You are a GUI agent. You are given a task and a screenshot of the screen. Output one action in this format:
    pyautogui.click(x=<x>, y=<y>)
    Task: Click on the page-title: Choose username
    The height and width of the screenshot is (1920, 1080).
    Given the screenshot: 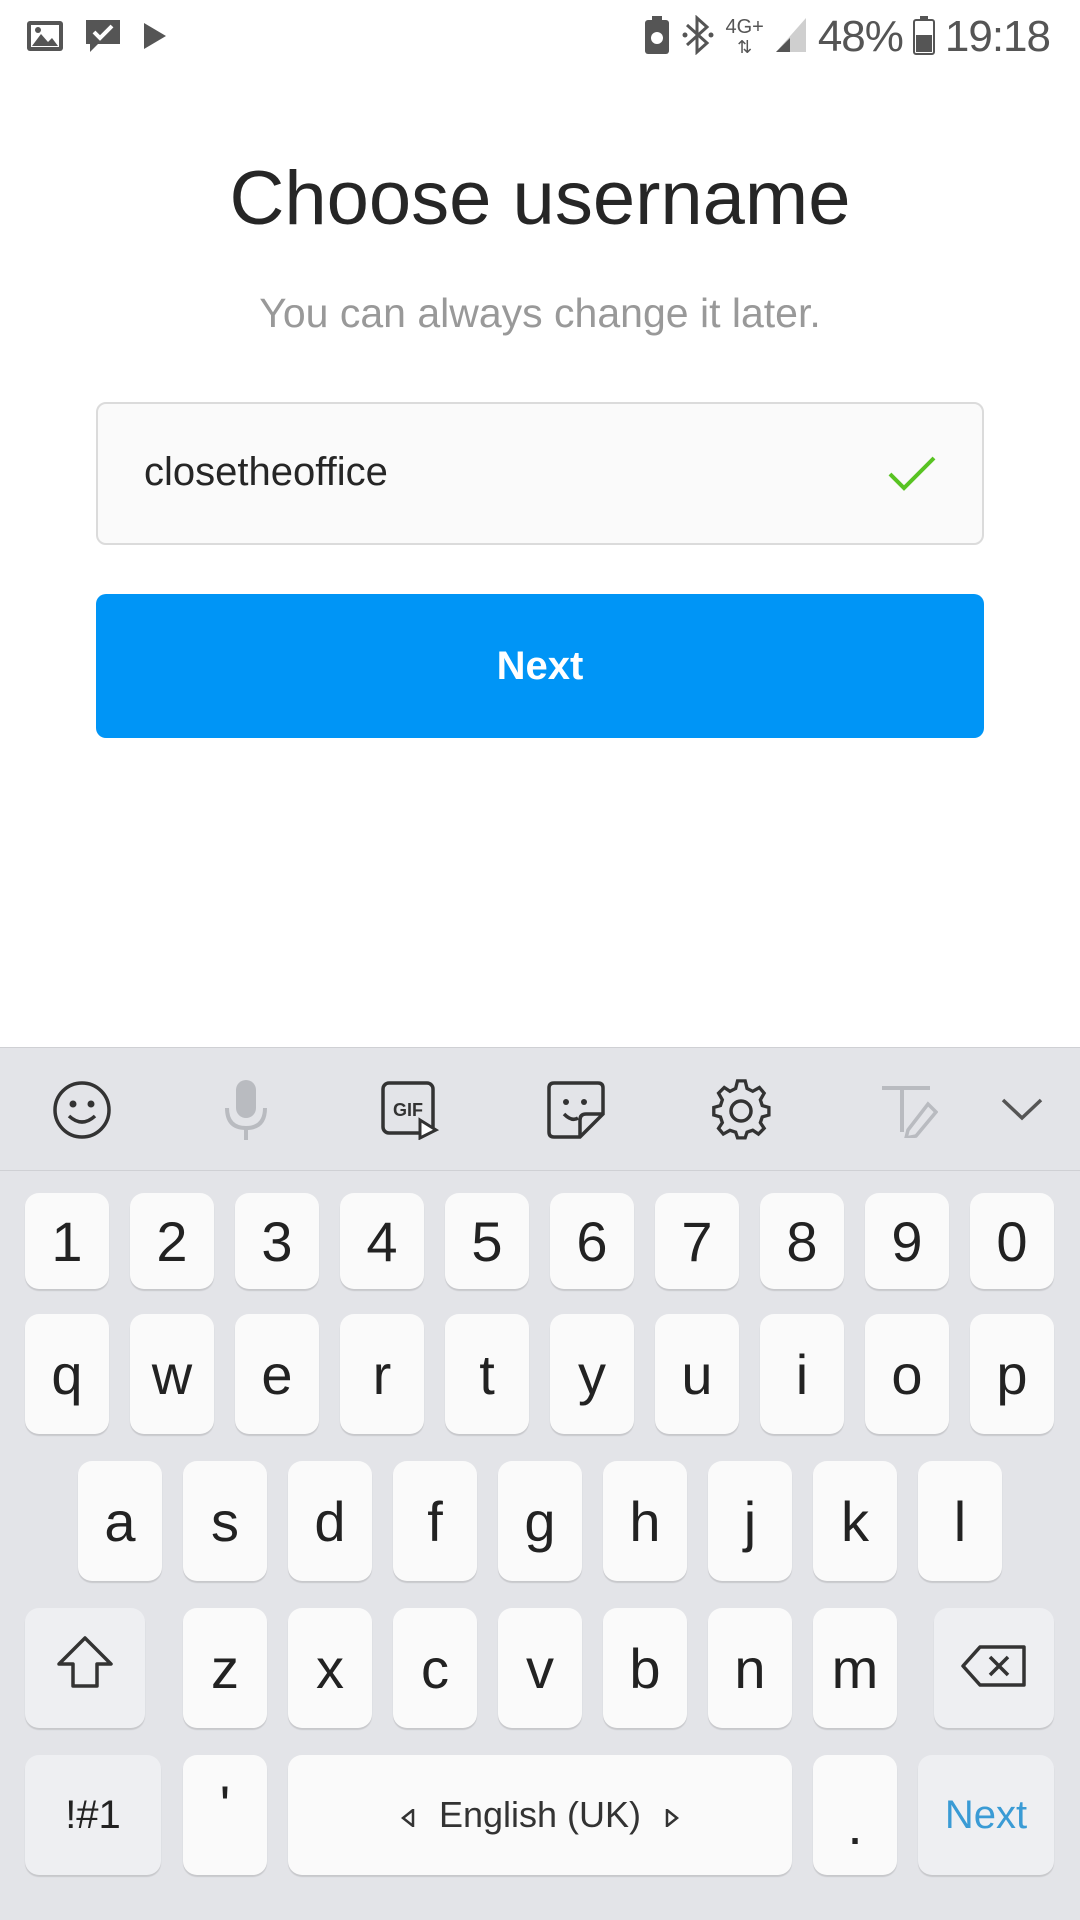 What is the action you would take?
    pyautogui.click(x=540, y=198)
    